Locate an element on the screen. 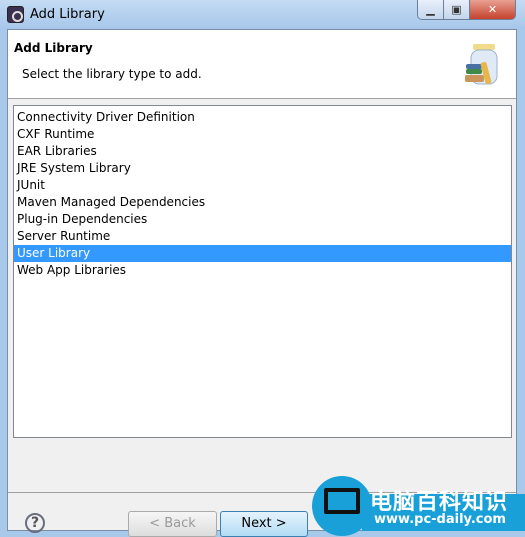 This screenshot has width=525, height=537. title-bar: Add Library ▁ ▣ ✕ is located at coordinates (262, 15).